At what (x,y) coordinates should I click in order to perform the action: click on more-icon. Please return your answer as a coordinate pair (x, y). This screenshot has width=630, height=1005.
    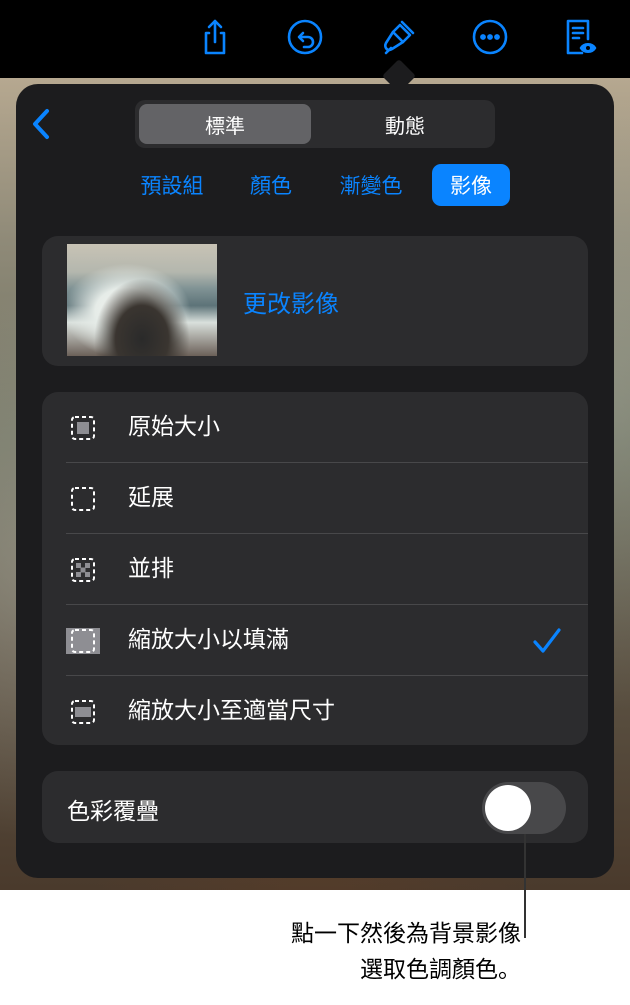
    Looking at the image, I should click on (490, 37).